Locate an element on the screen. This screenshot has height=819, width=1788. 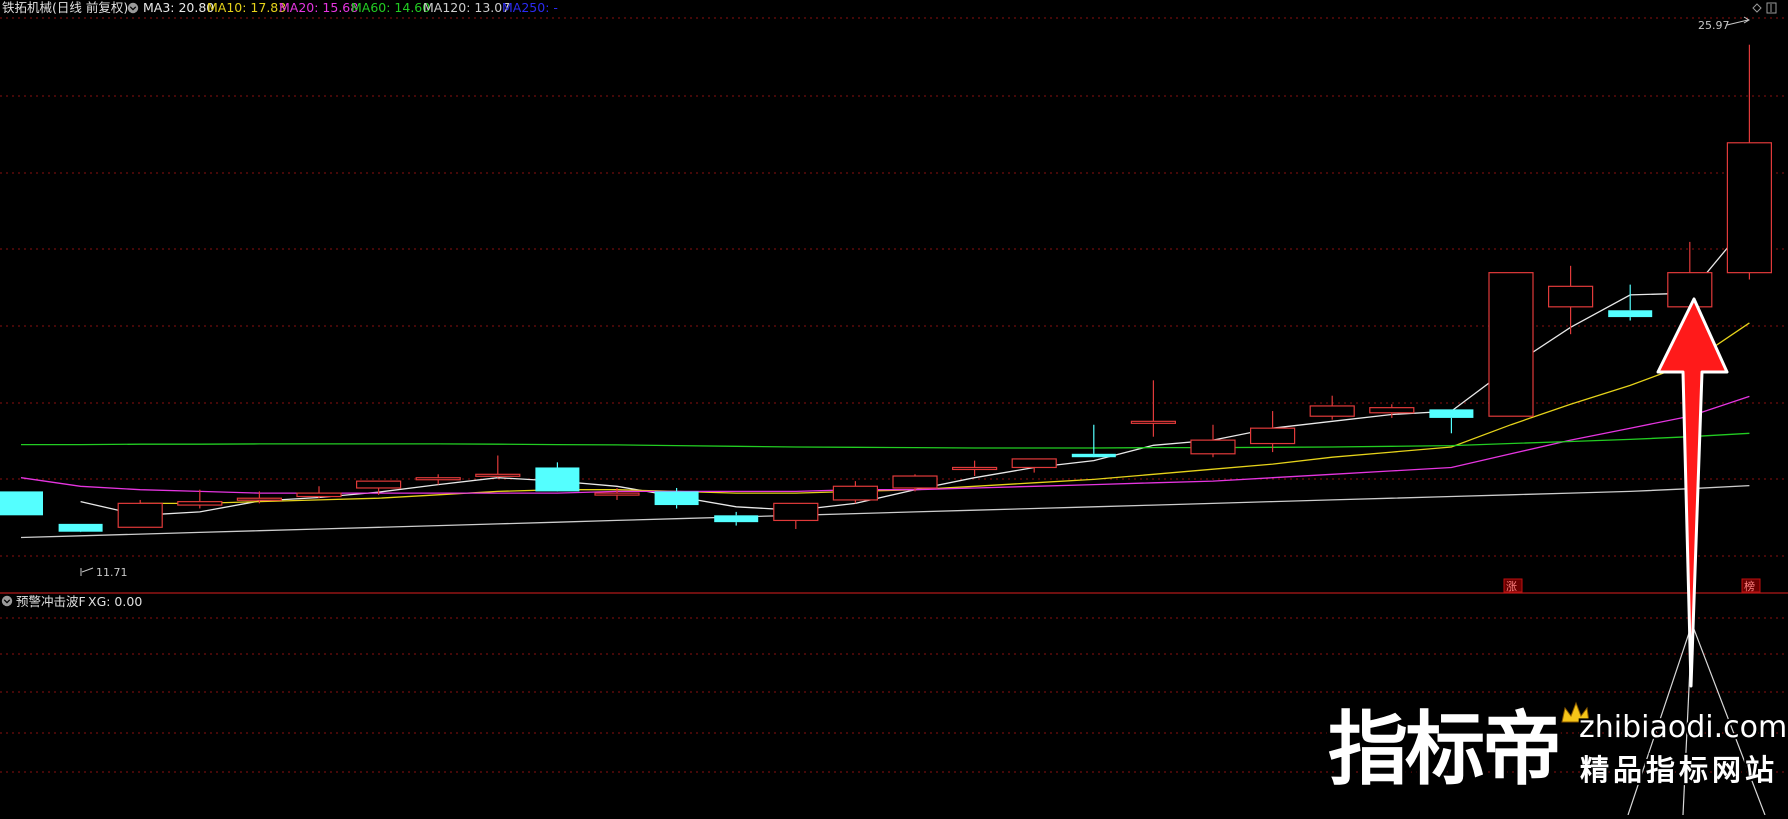
stock-title: 铁拓机械(日线 前复权) is located at coordinates (65, 7).